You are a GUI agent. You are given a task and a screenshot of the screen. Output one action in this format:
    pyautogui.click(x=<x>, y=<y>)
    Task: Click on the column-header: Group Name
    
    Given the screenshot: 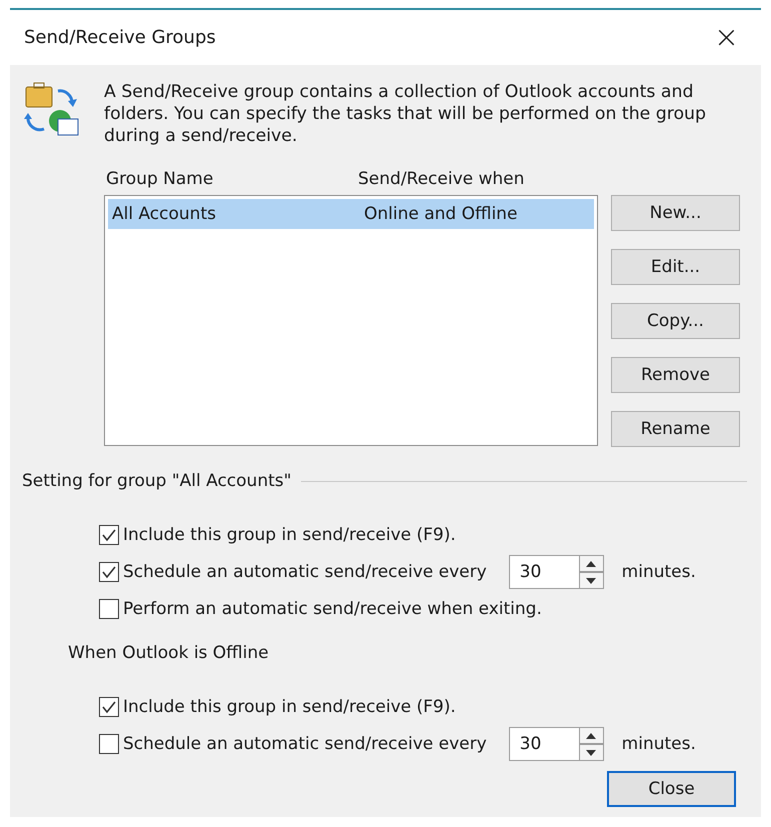 What is the action you would take?
    pyautogui.click(x=160, y=180)
    